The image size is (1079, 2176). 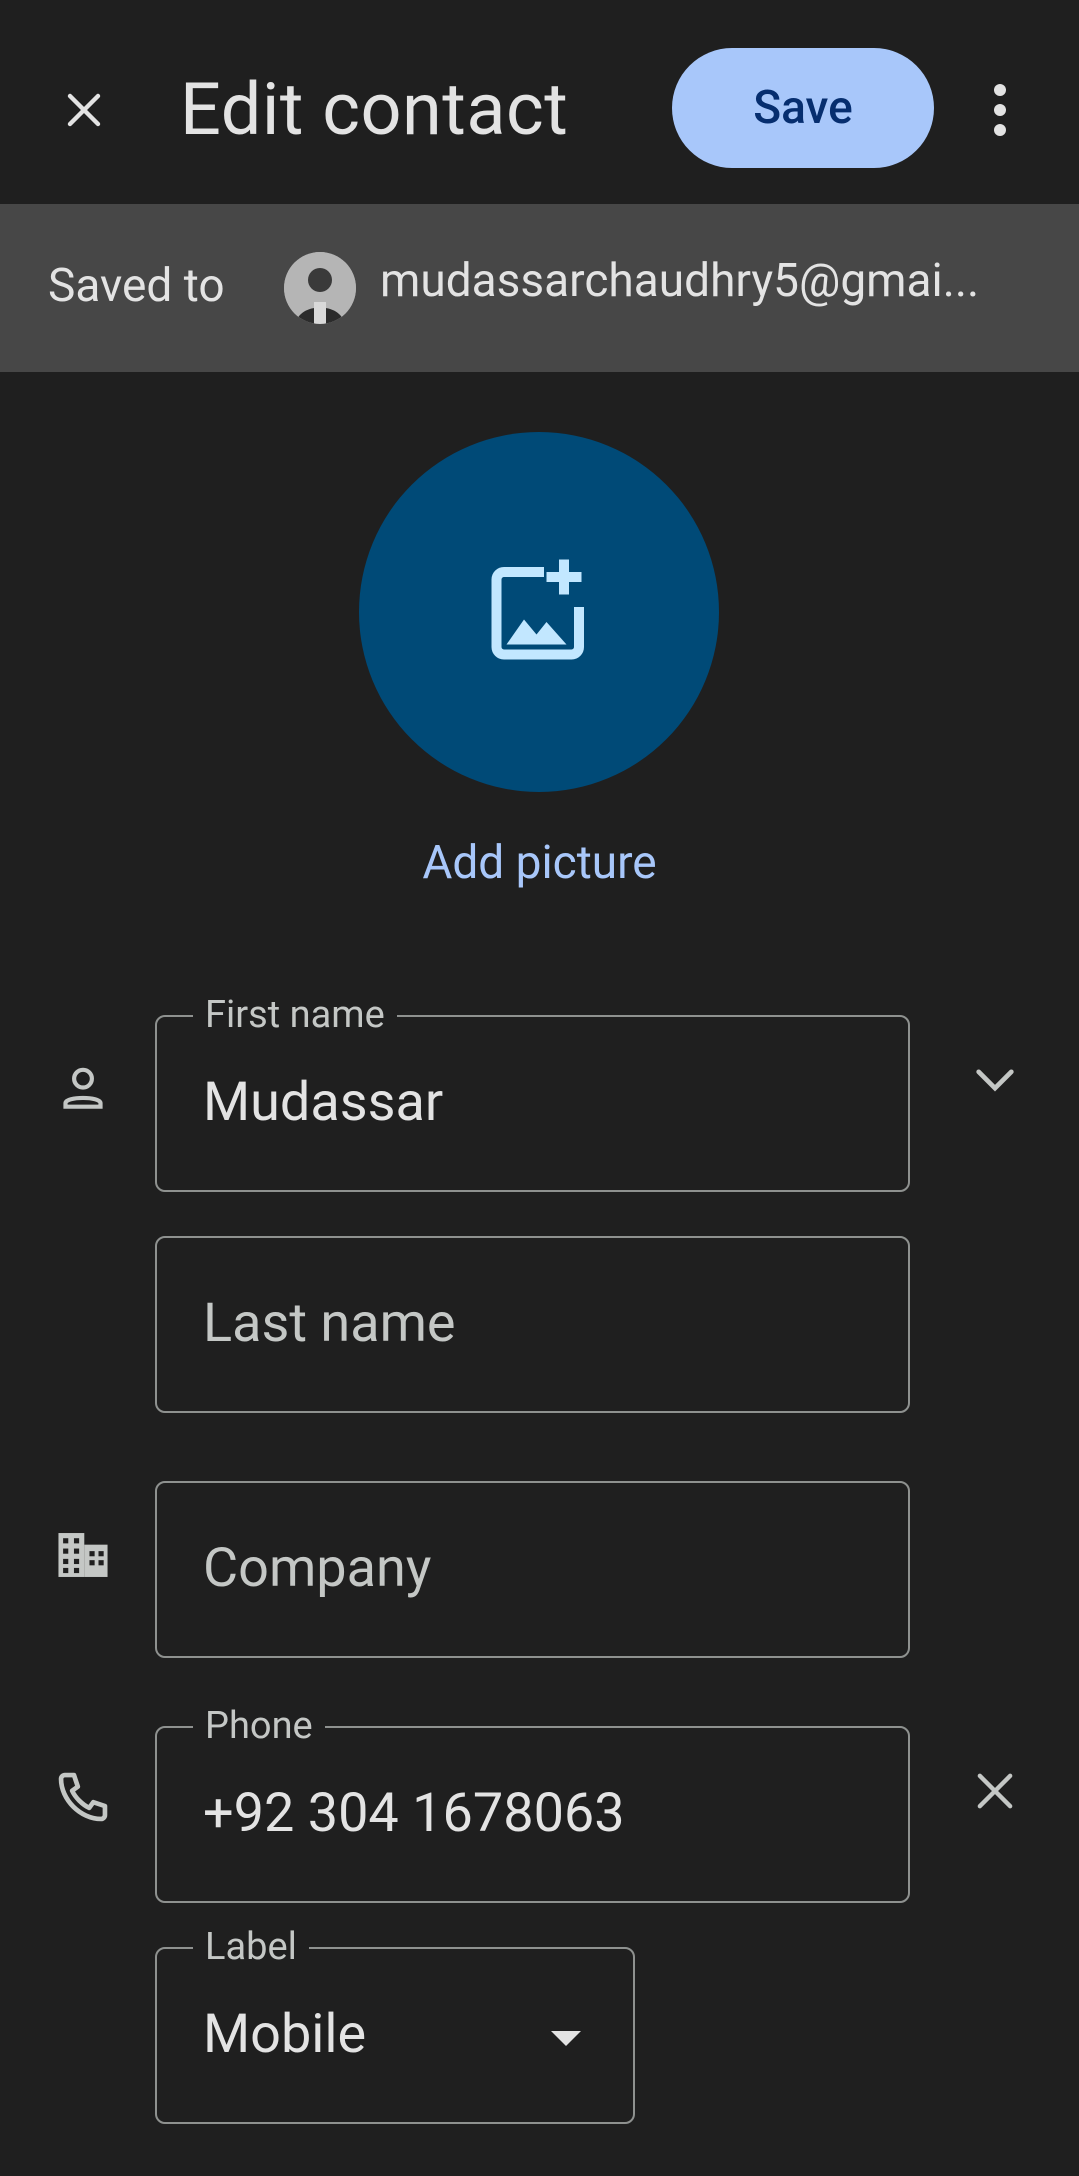 I want to click on page-title: Edit contact, so click(x=374, y=109).